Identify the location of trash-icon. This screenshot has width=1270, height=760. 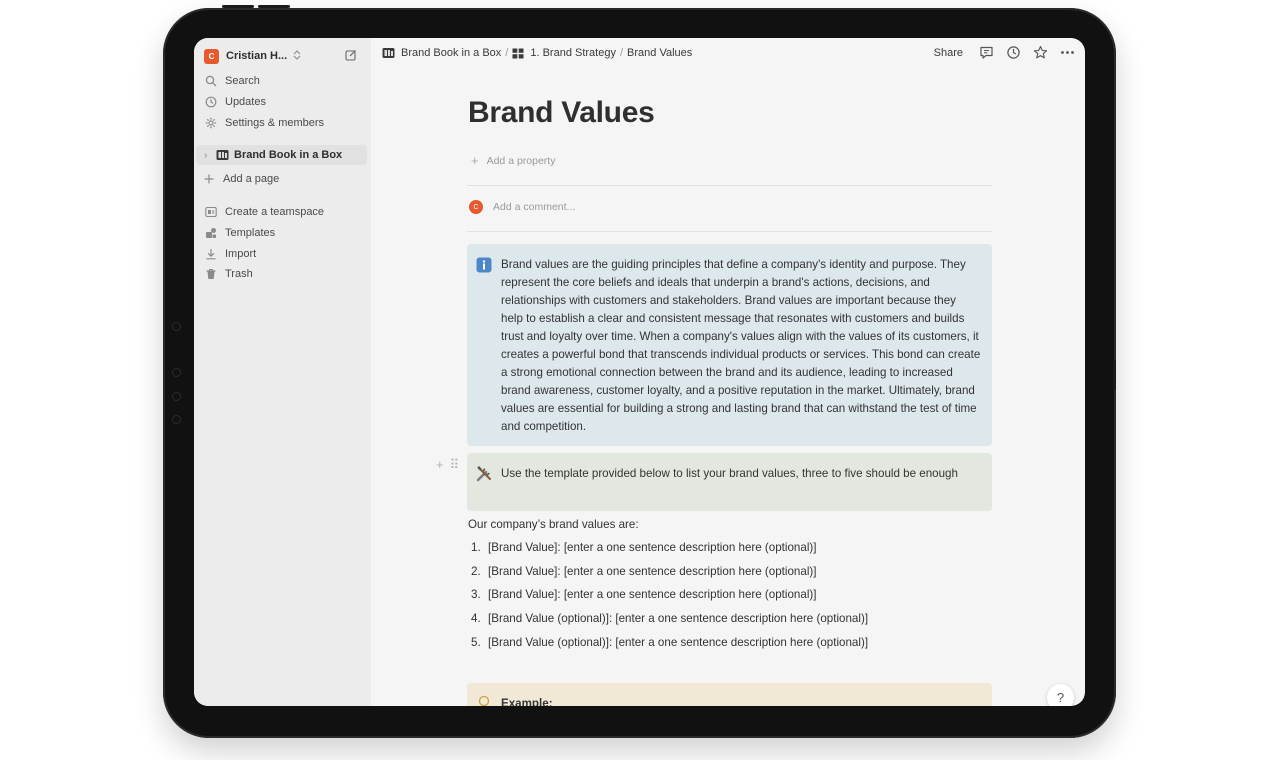
(211, 274).